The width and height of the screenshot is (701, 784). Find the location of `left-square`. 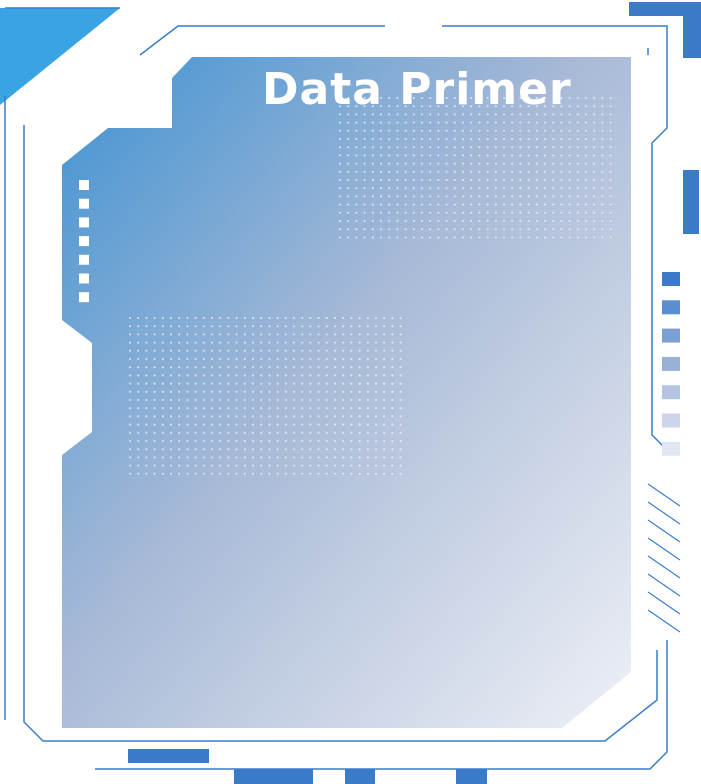

left-square is located at coordinates (84, 185).